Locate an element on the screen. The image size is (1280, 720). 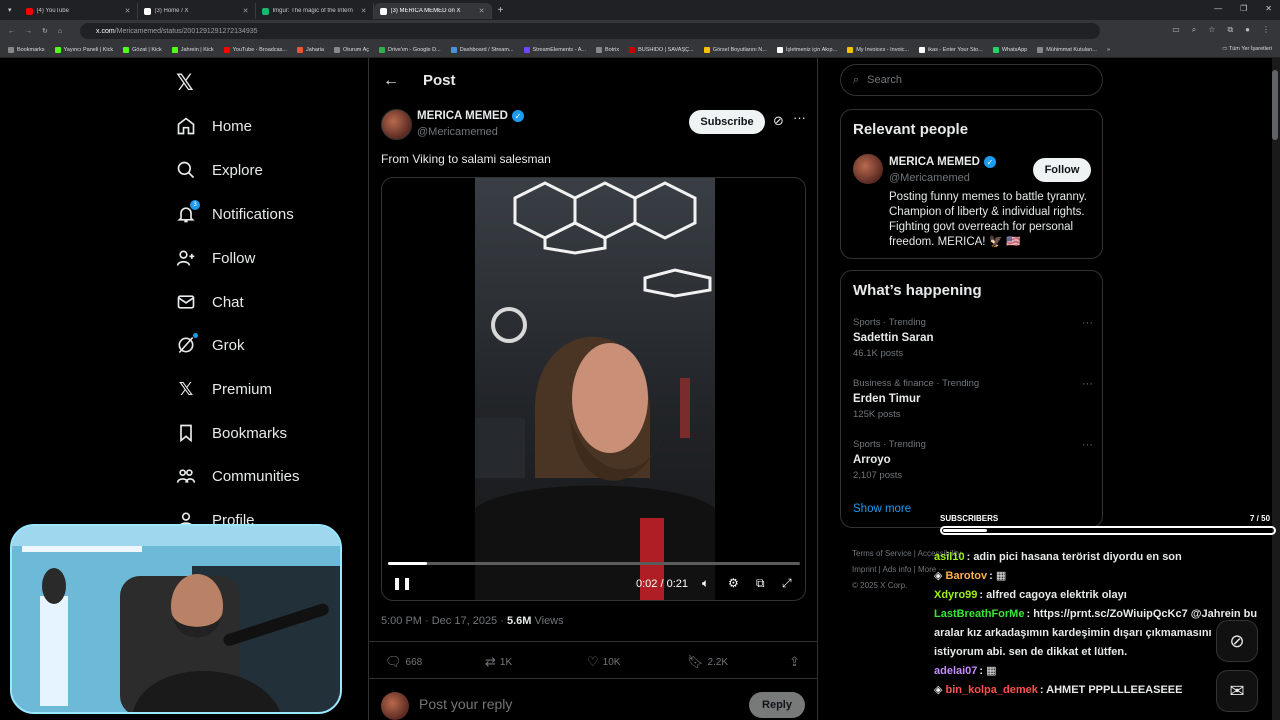
grok-floating-button: ⊘ is located at coordinates (1237, 641).